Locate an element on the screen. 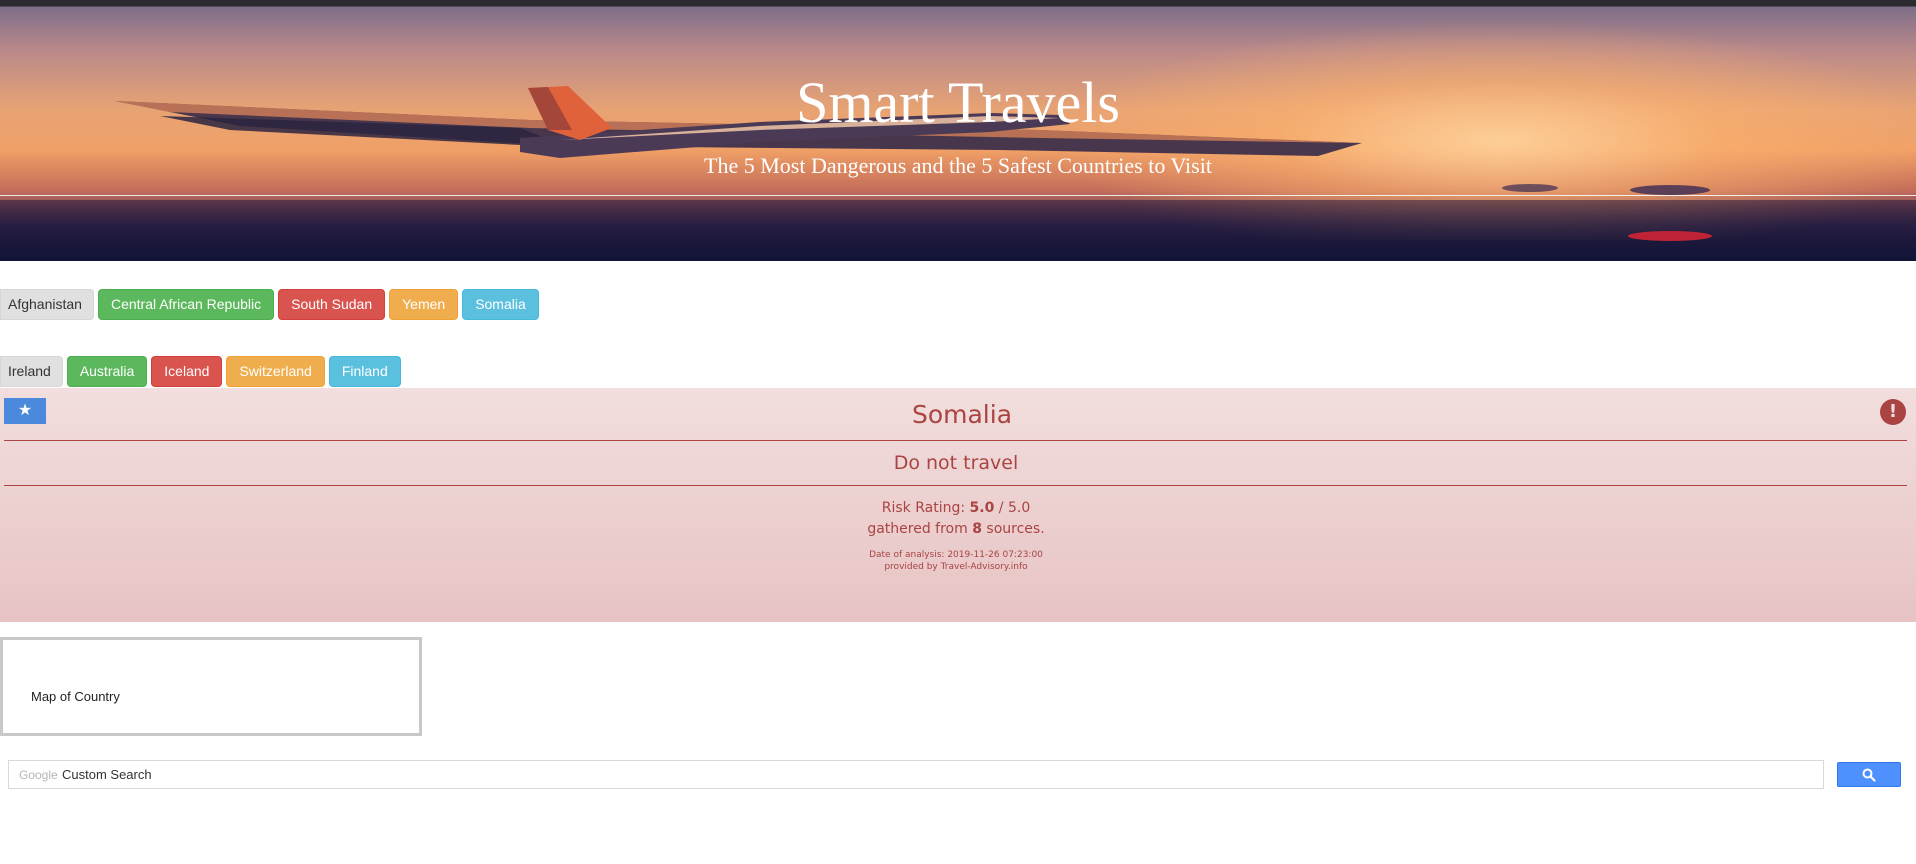 This screenshot has width=1916, height=864. sources-suffix: sources. is located at coordinates (1015, 529).